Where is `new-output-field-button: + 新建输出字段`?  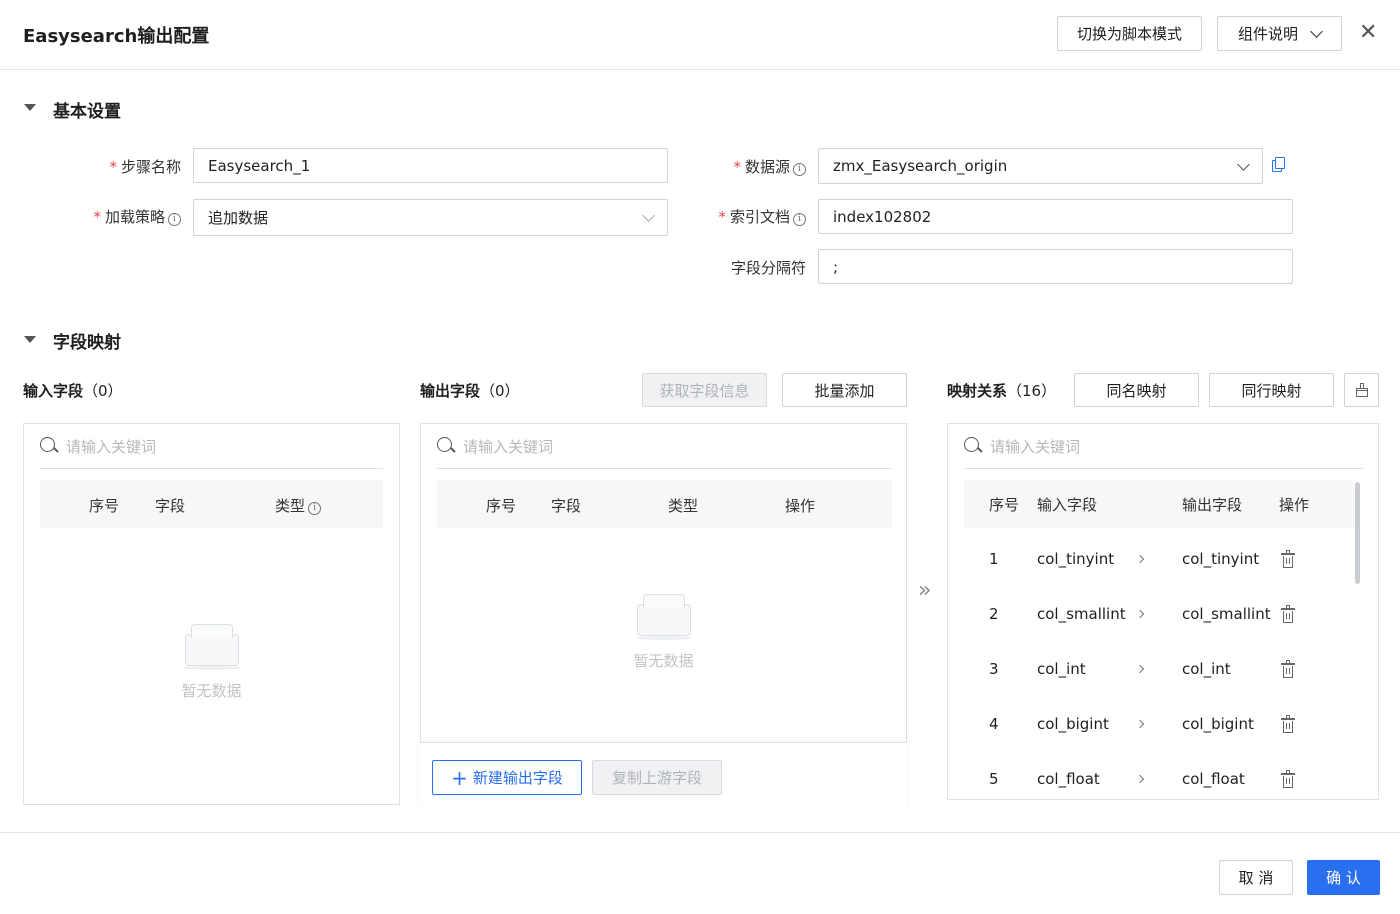 new-output-field-button: + 新建输出字段 is located at coordinates (507, 777).